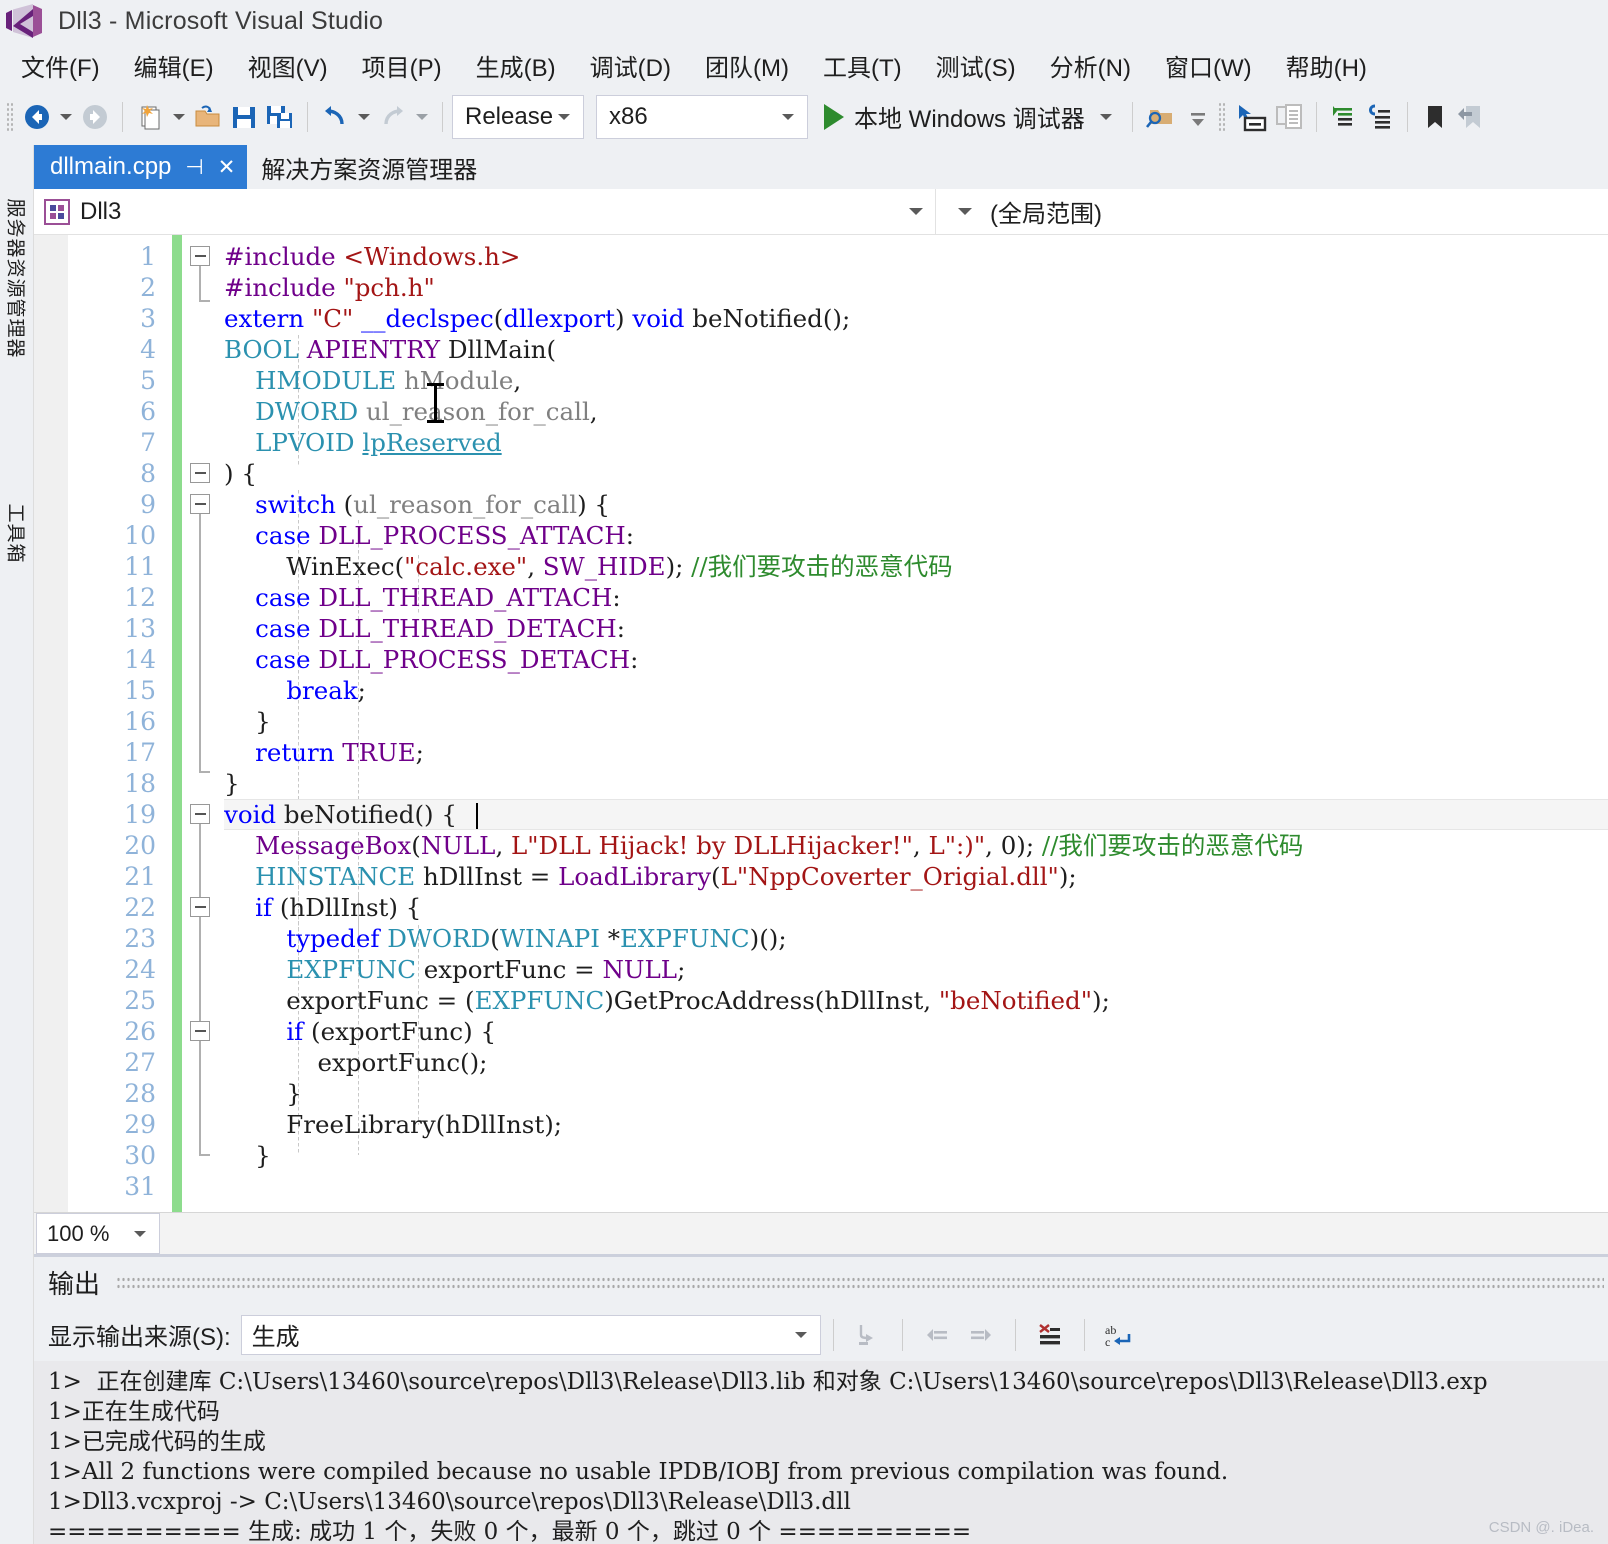 This screenshot has width=1608, height=1544. I want to click on comment-icon, so click(1344, 117).